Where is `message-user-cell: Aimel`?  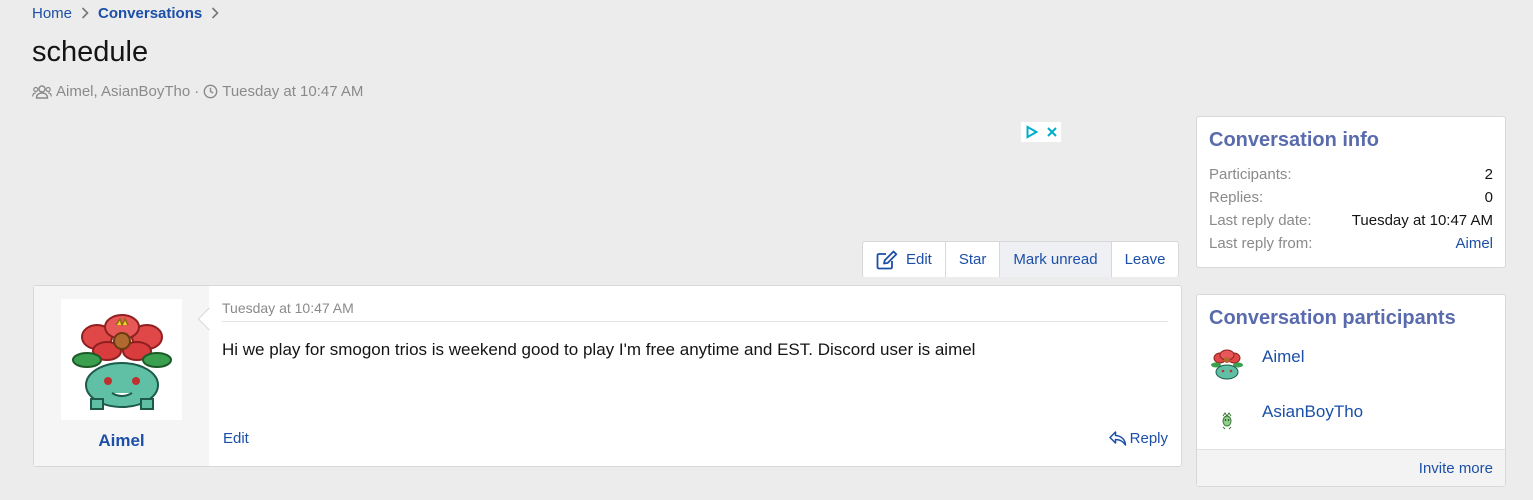 message-user-cell: Aimel is located at coordinates (121, 376).